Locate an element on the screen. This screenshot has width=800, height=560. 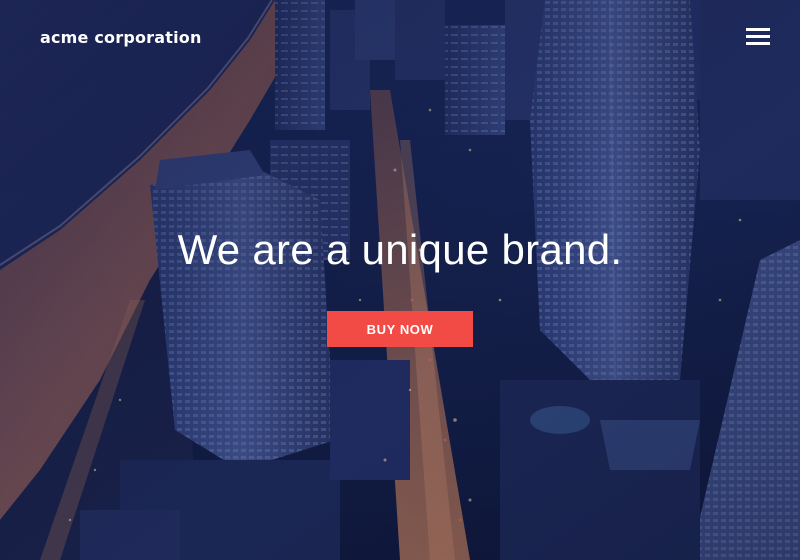
brand-logo: acme corporation is located at coordinates (121, 37).